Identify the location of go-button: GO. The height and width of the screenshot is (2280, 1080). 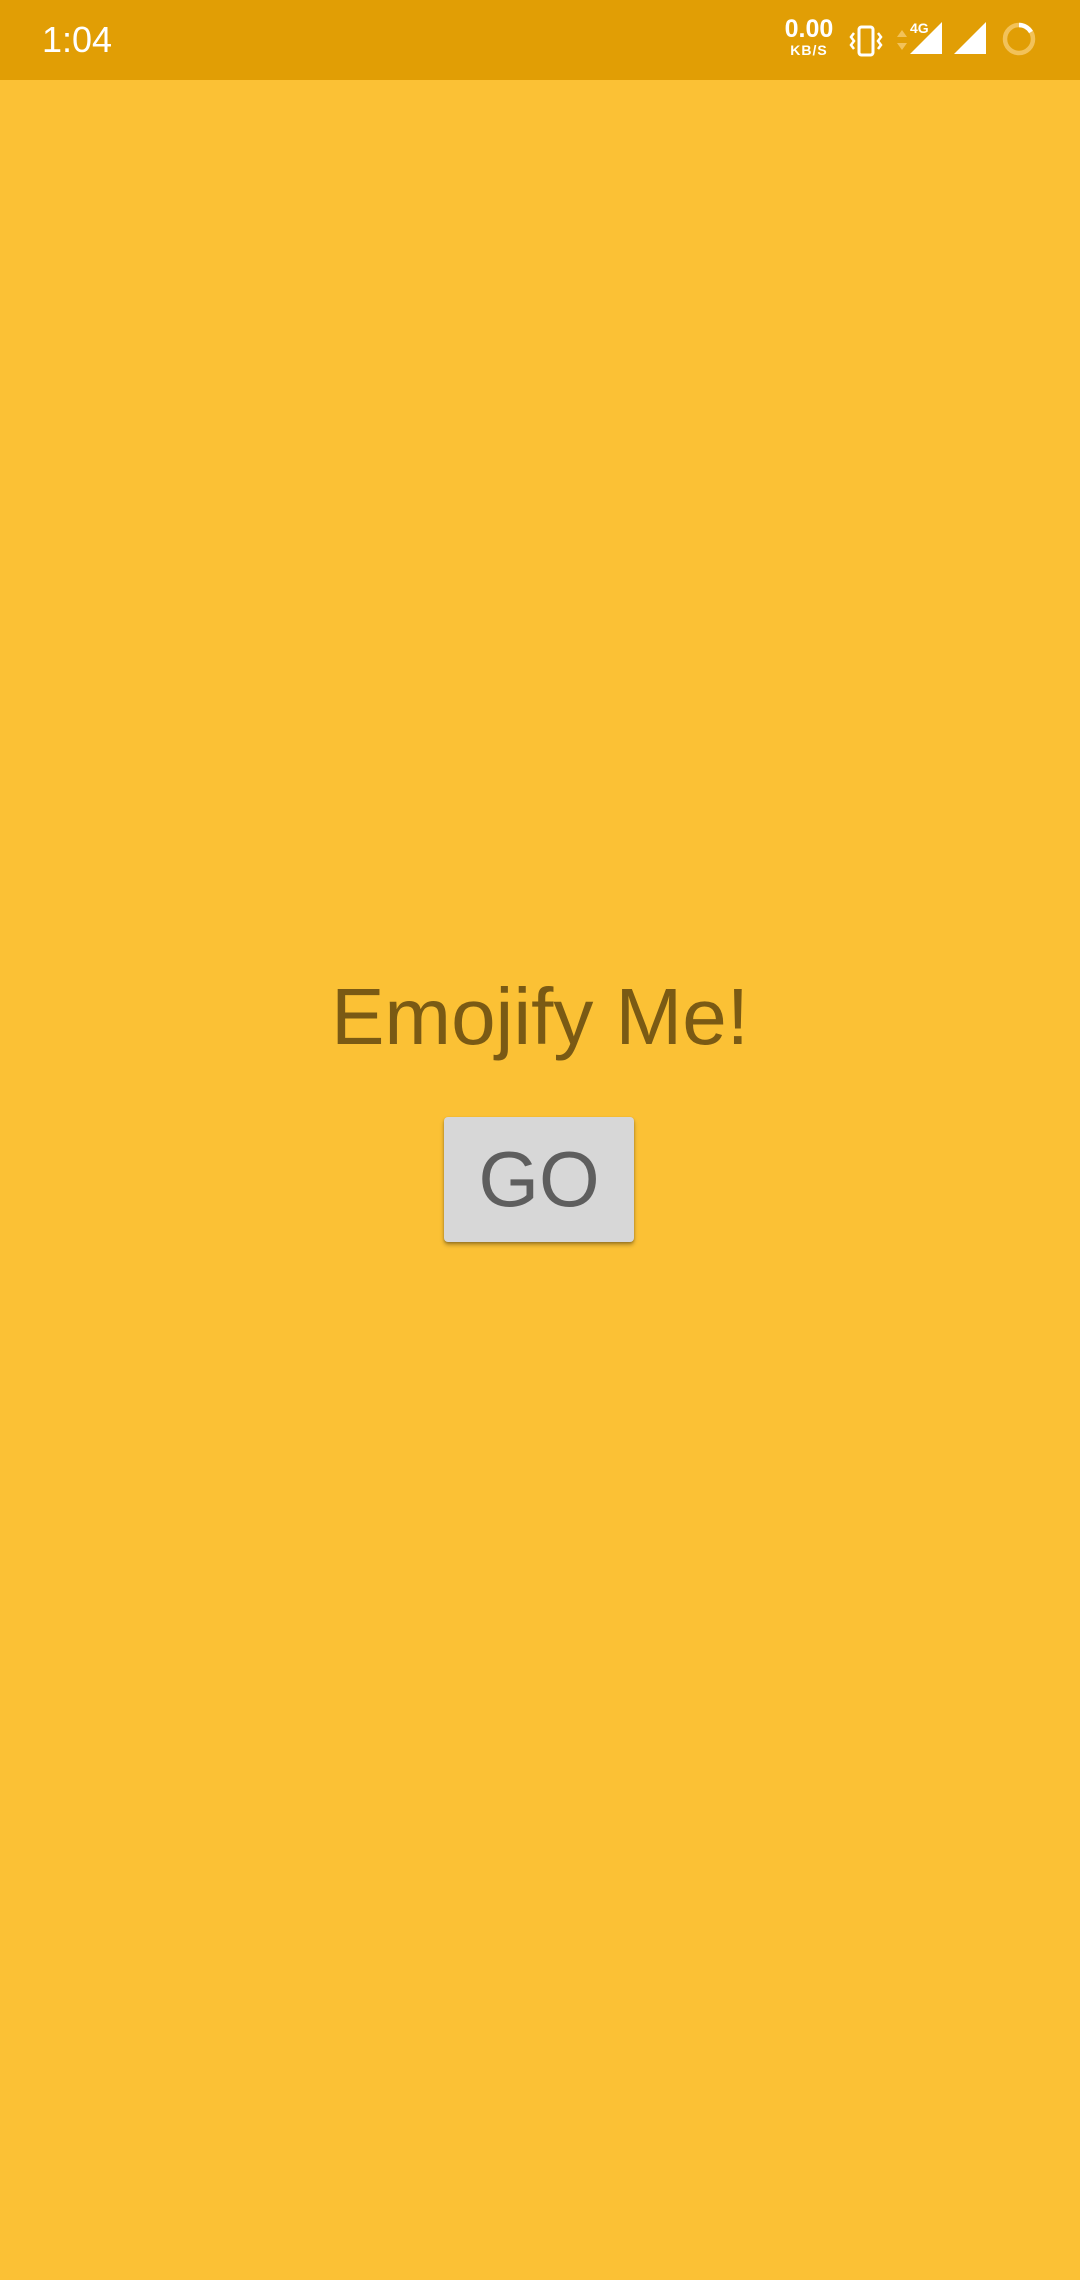
(539, 1179).